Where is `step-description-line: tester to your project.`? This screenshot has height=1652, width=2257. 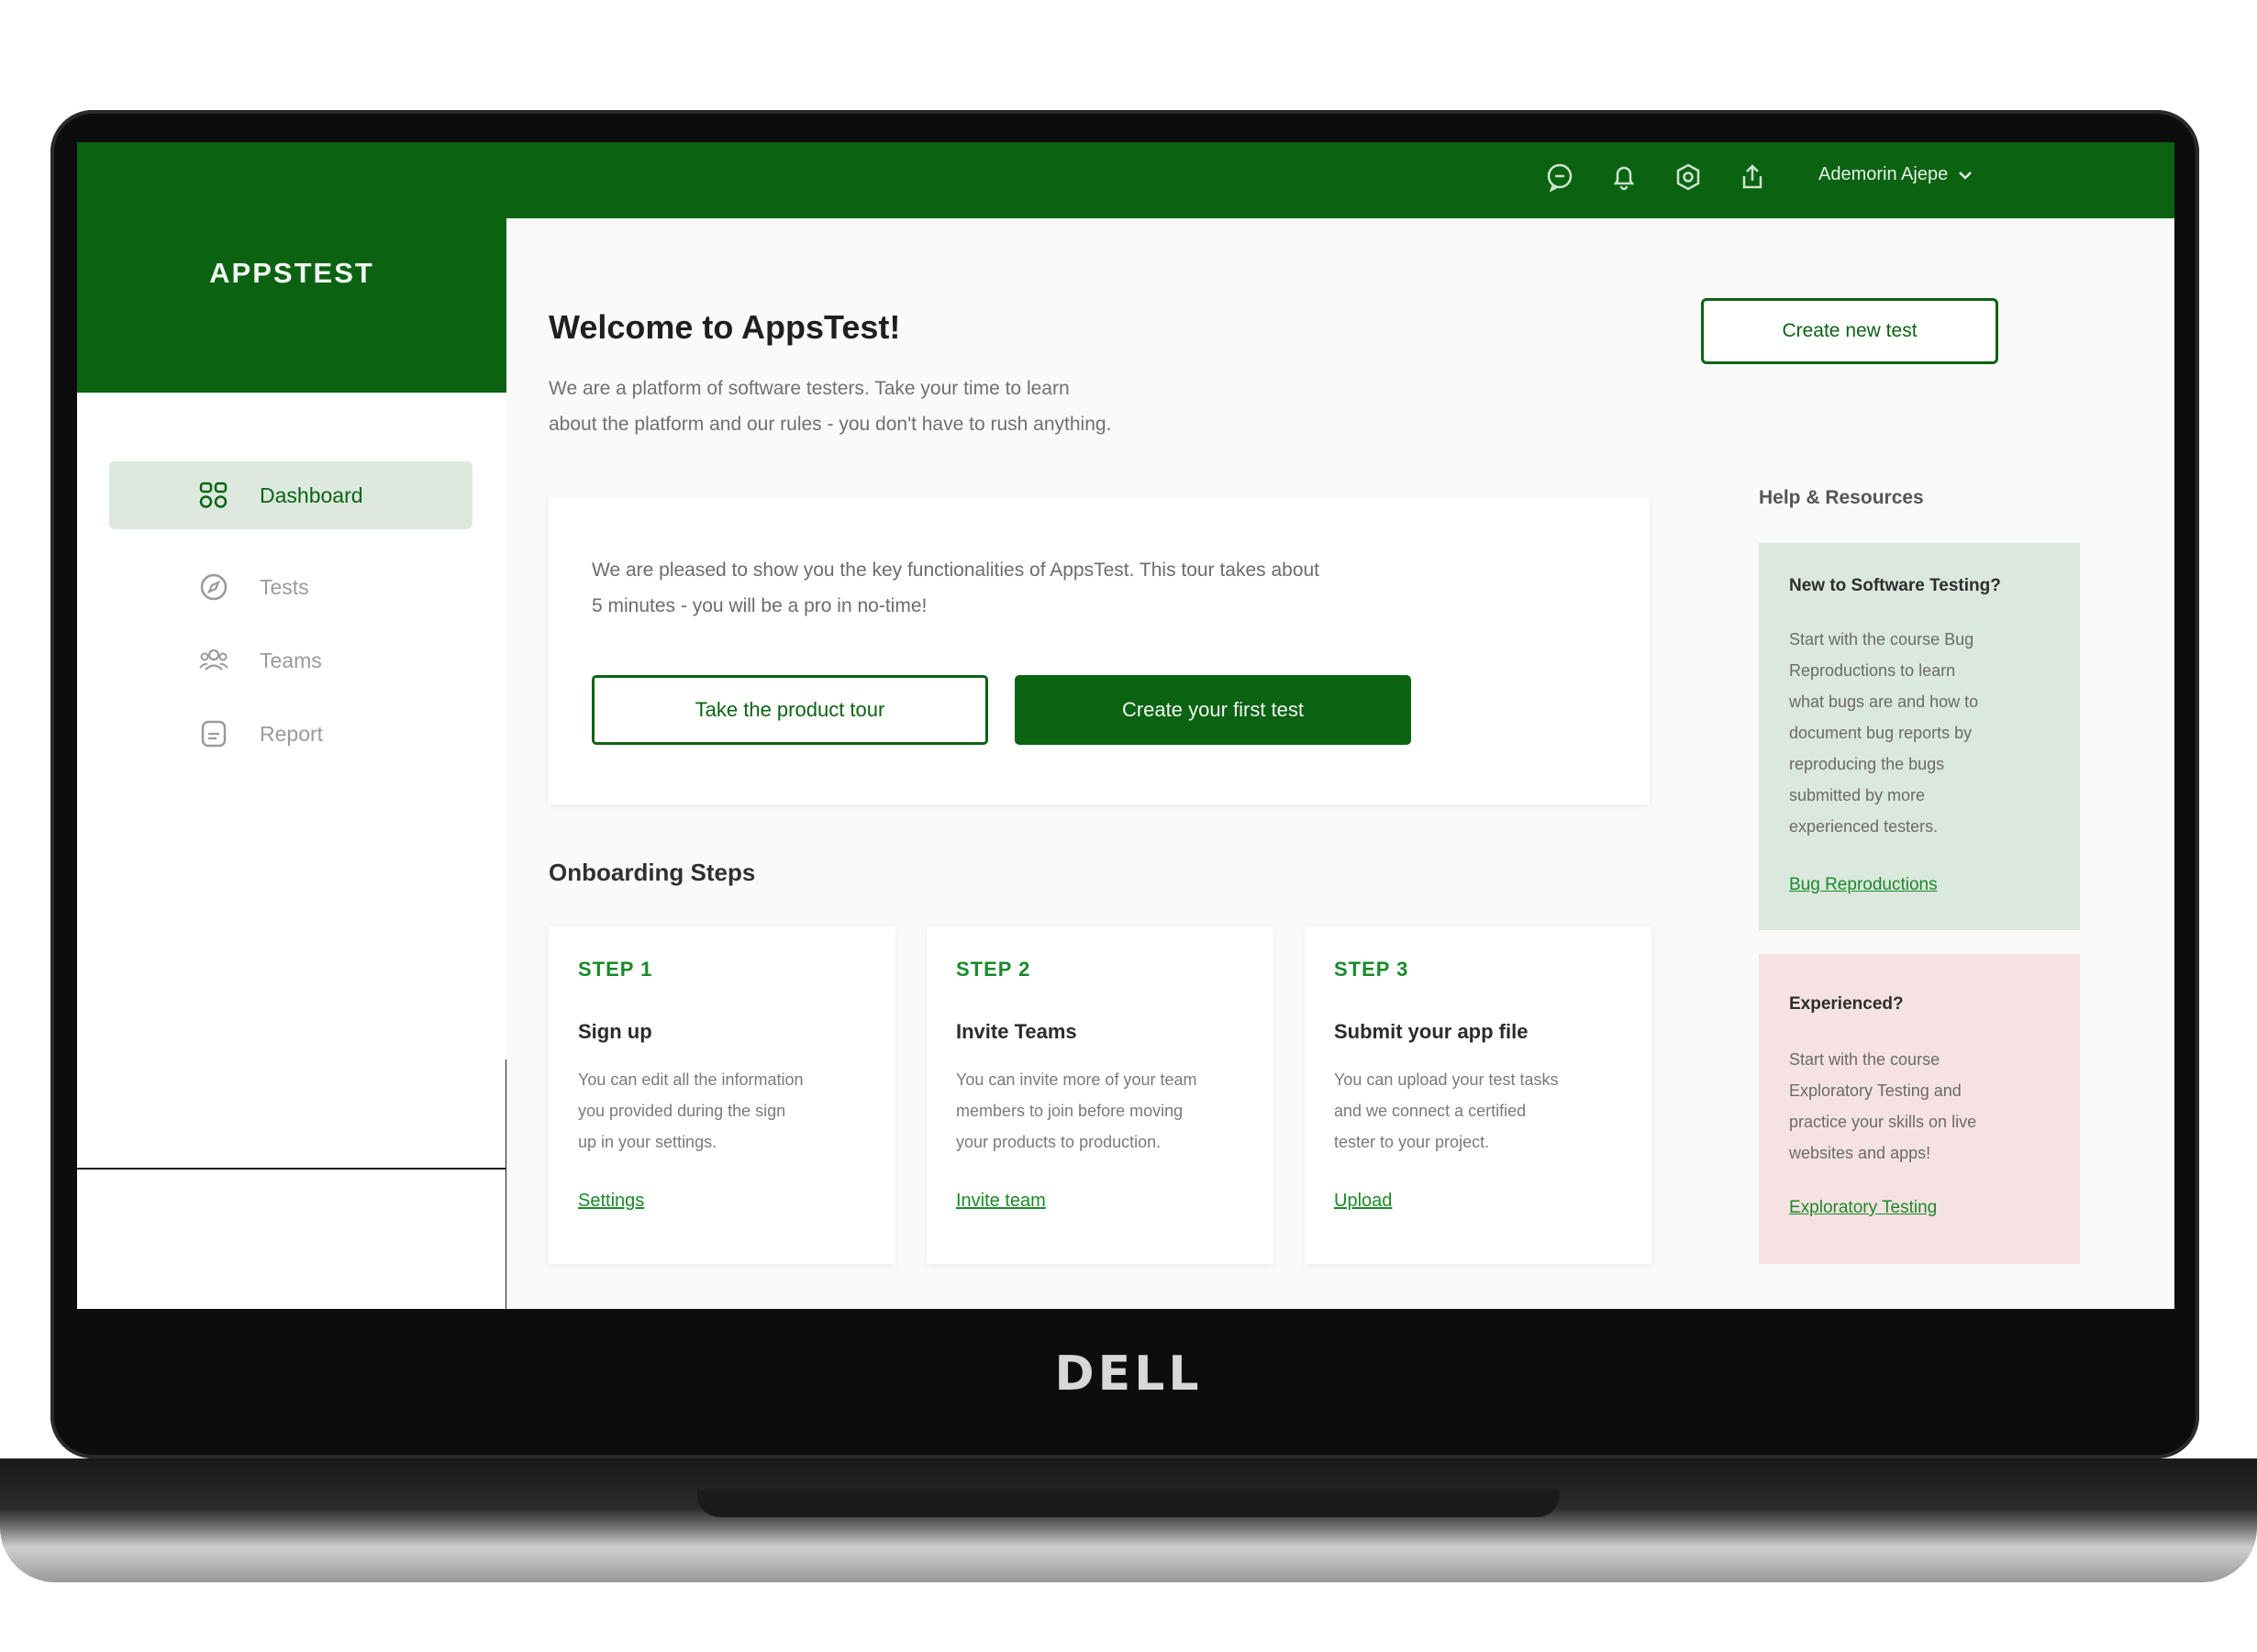
step-description-line: tester to your project. is located at coordinates (1412, 1142).